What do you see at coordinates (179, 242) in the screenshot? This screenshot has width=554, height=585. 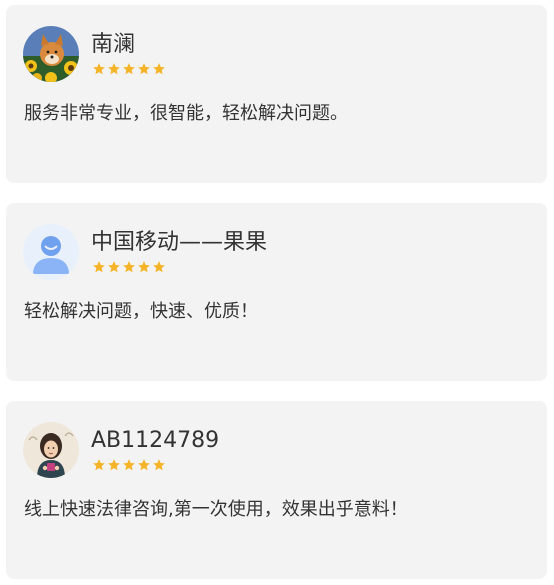 I see `reviewer-name: 中国移动——果果` at bounding box center [179, 242].